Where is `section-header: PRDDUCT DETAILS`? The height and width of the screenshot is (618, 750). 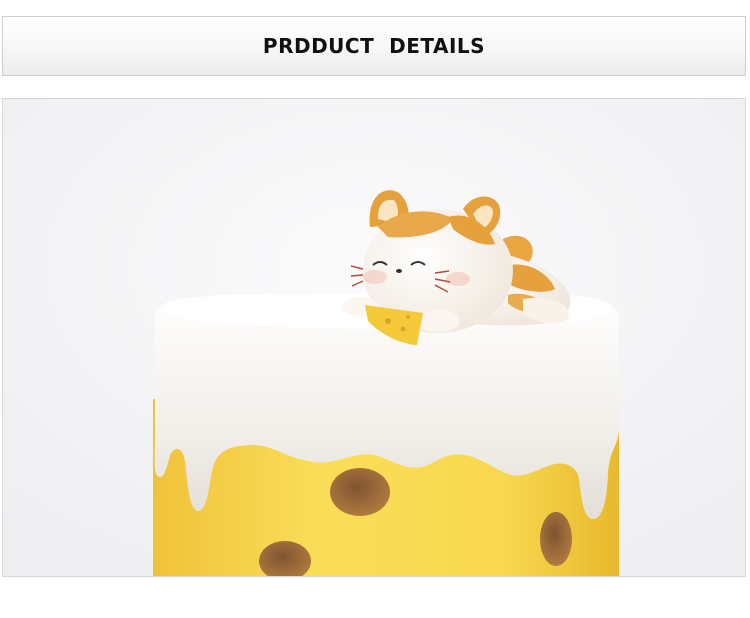
section-header: PRDDUCT DETAILS is located at coordinates (374, 46).